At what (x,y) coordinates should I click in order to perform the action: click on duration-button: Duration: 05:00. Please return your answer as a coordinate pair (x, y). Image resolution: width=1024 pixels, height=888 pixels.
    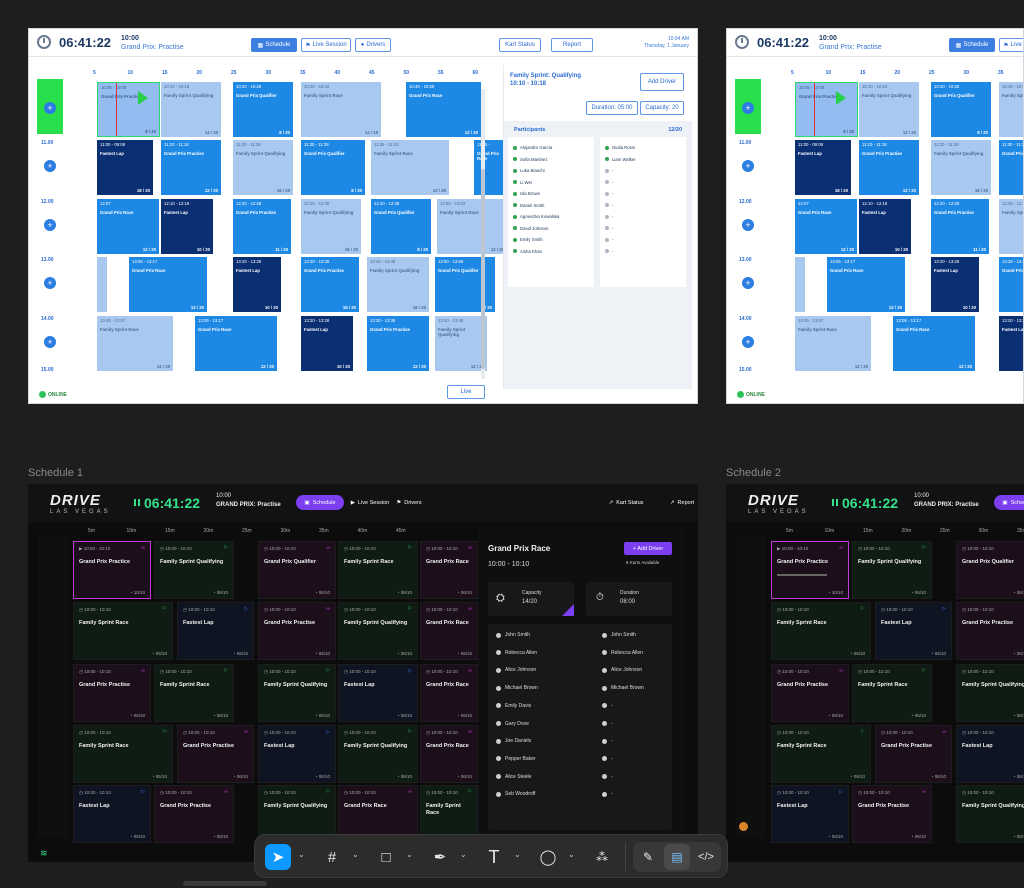
    Looking at the image, I should click on (612, 108).